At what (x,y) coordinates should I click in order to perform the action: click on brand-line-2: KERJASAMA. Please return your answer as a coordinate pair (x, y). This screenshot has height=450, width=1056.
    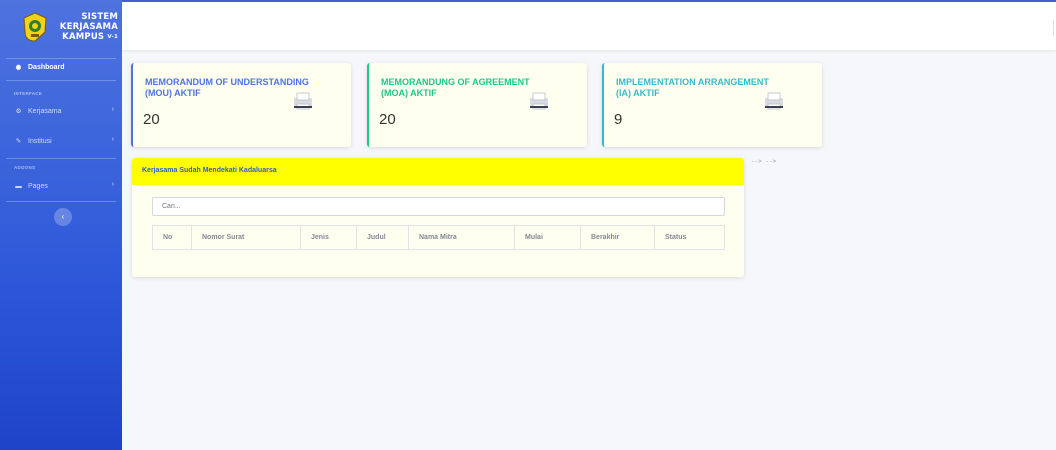
    Looking at the image, I should click on (88, 27).